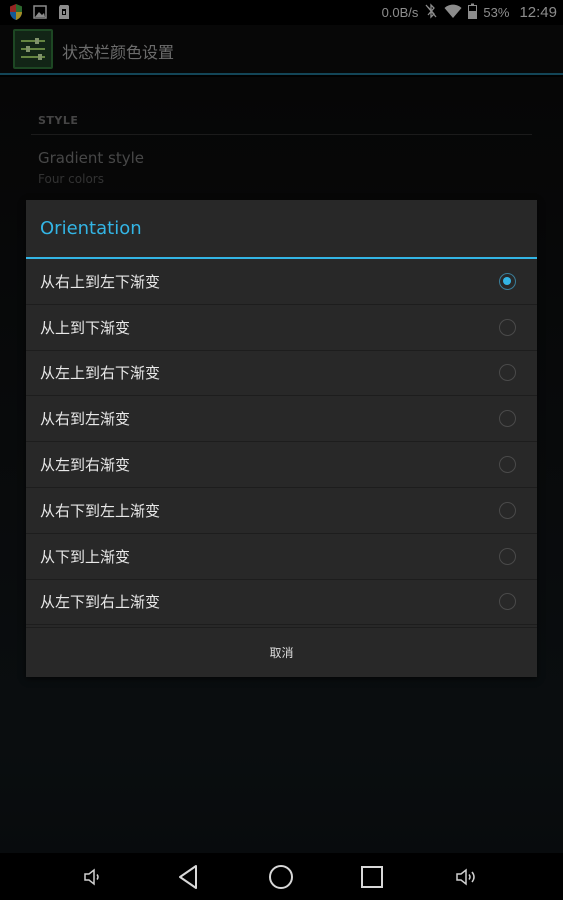 The width and height of the screenshot is (563, 900). I want to click on home-icon, so click(281, 877).